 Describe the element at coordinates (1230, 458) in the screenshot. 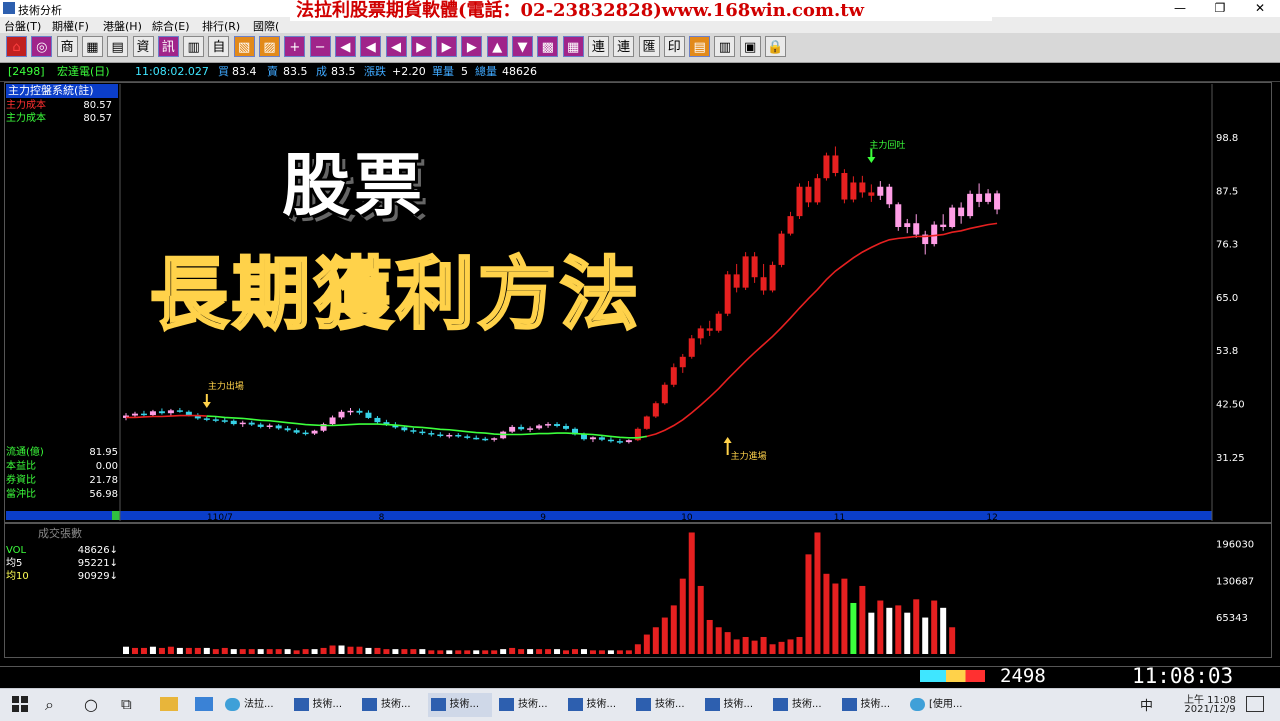

I see `price-y-tick: 31.25` at that location.